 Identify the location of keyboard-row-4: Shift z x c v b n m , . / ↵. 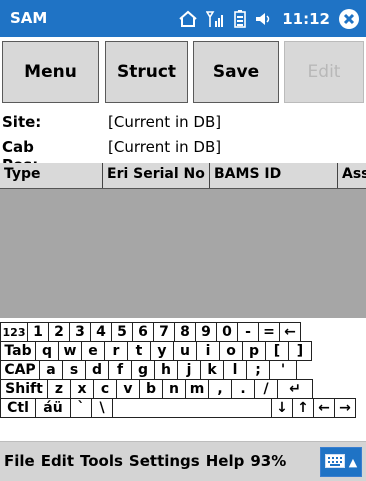
(156, 389).